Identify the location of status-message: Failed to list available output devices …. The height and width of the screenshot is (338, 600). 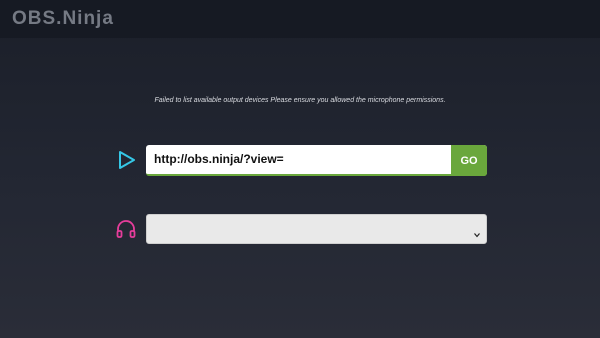
(300, 100).